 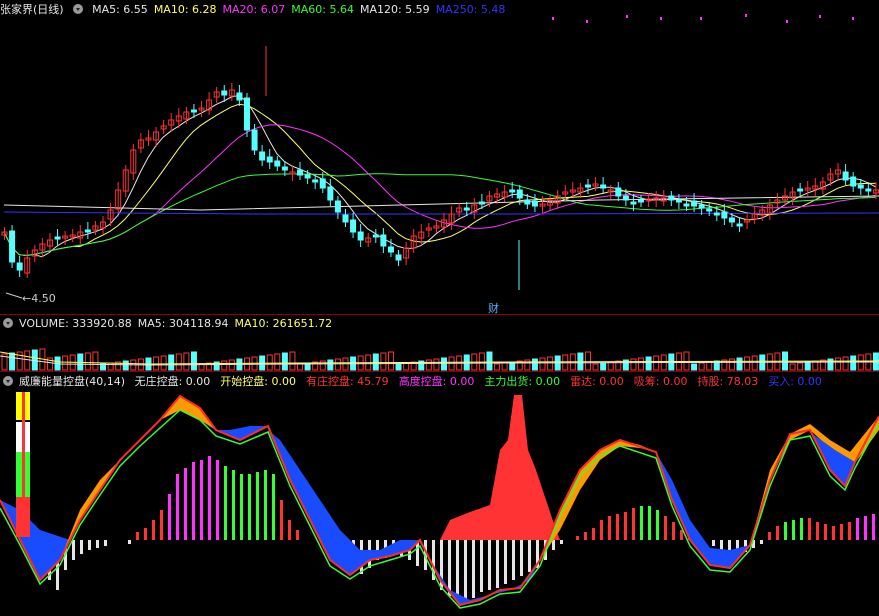 What do you see at coordinates (23, 457) in the screenshot?
I see `status-block-core` at bounding box center [23, 457].